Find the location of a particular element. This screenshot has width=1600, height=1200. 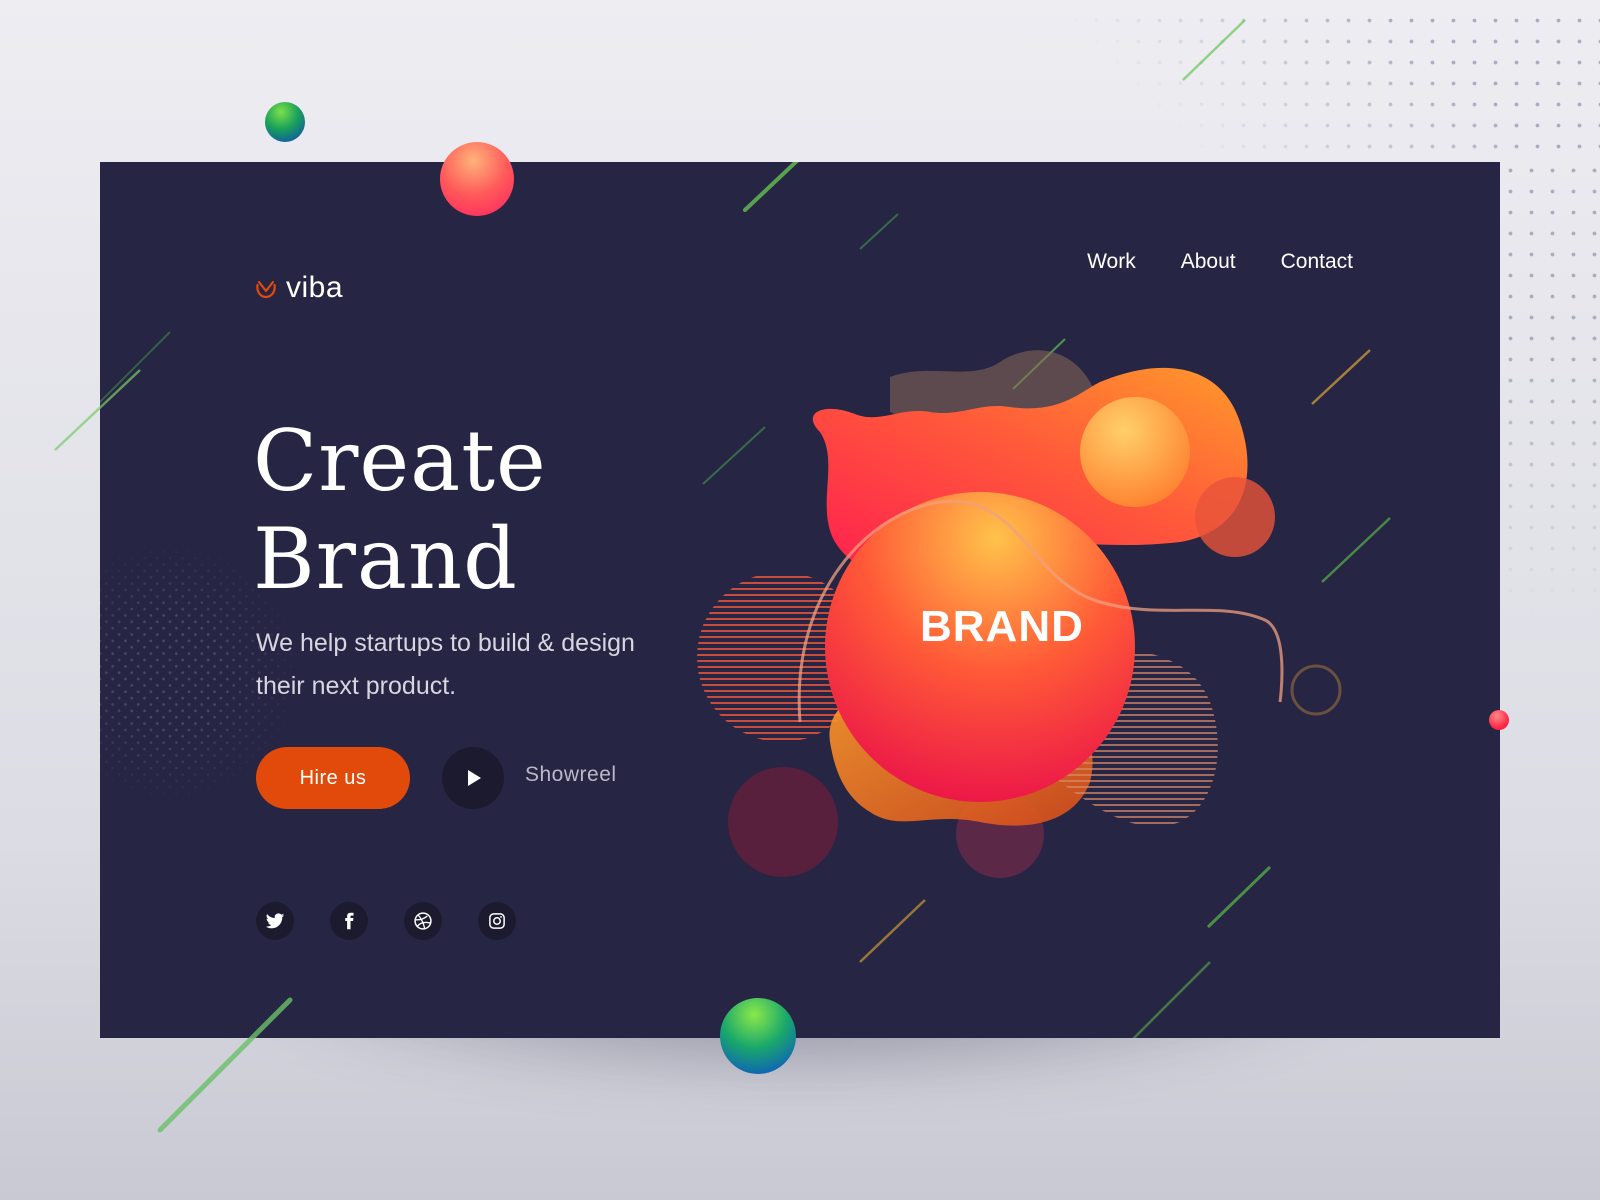

logo: viba is located at coordinates (298, 288).